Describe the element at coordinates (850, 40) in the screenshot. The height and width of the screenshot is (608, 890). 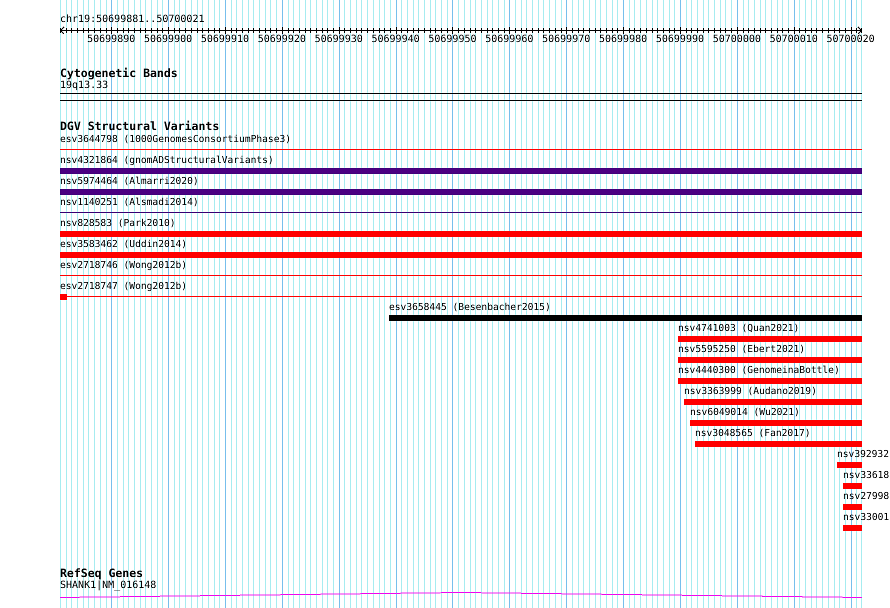
I see `tick-label: 50700020` at that location.